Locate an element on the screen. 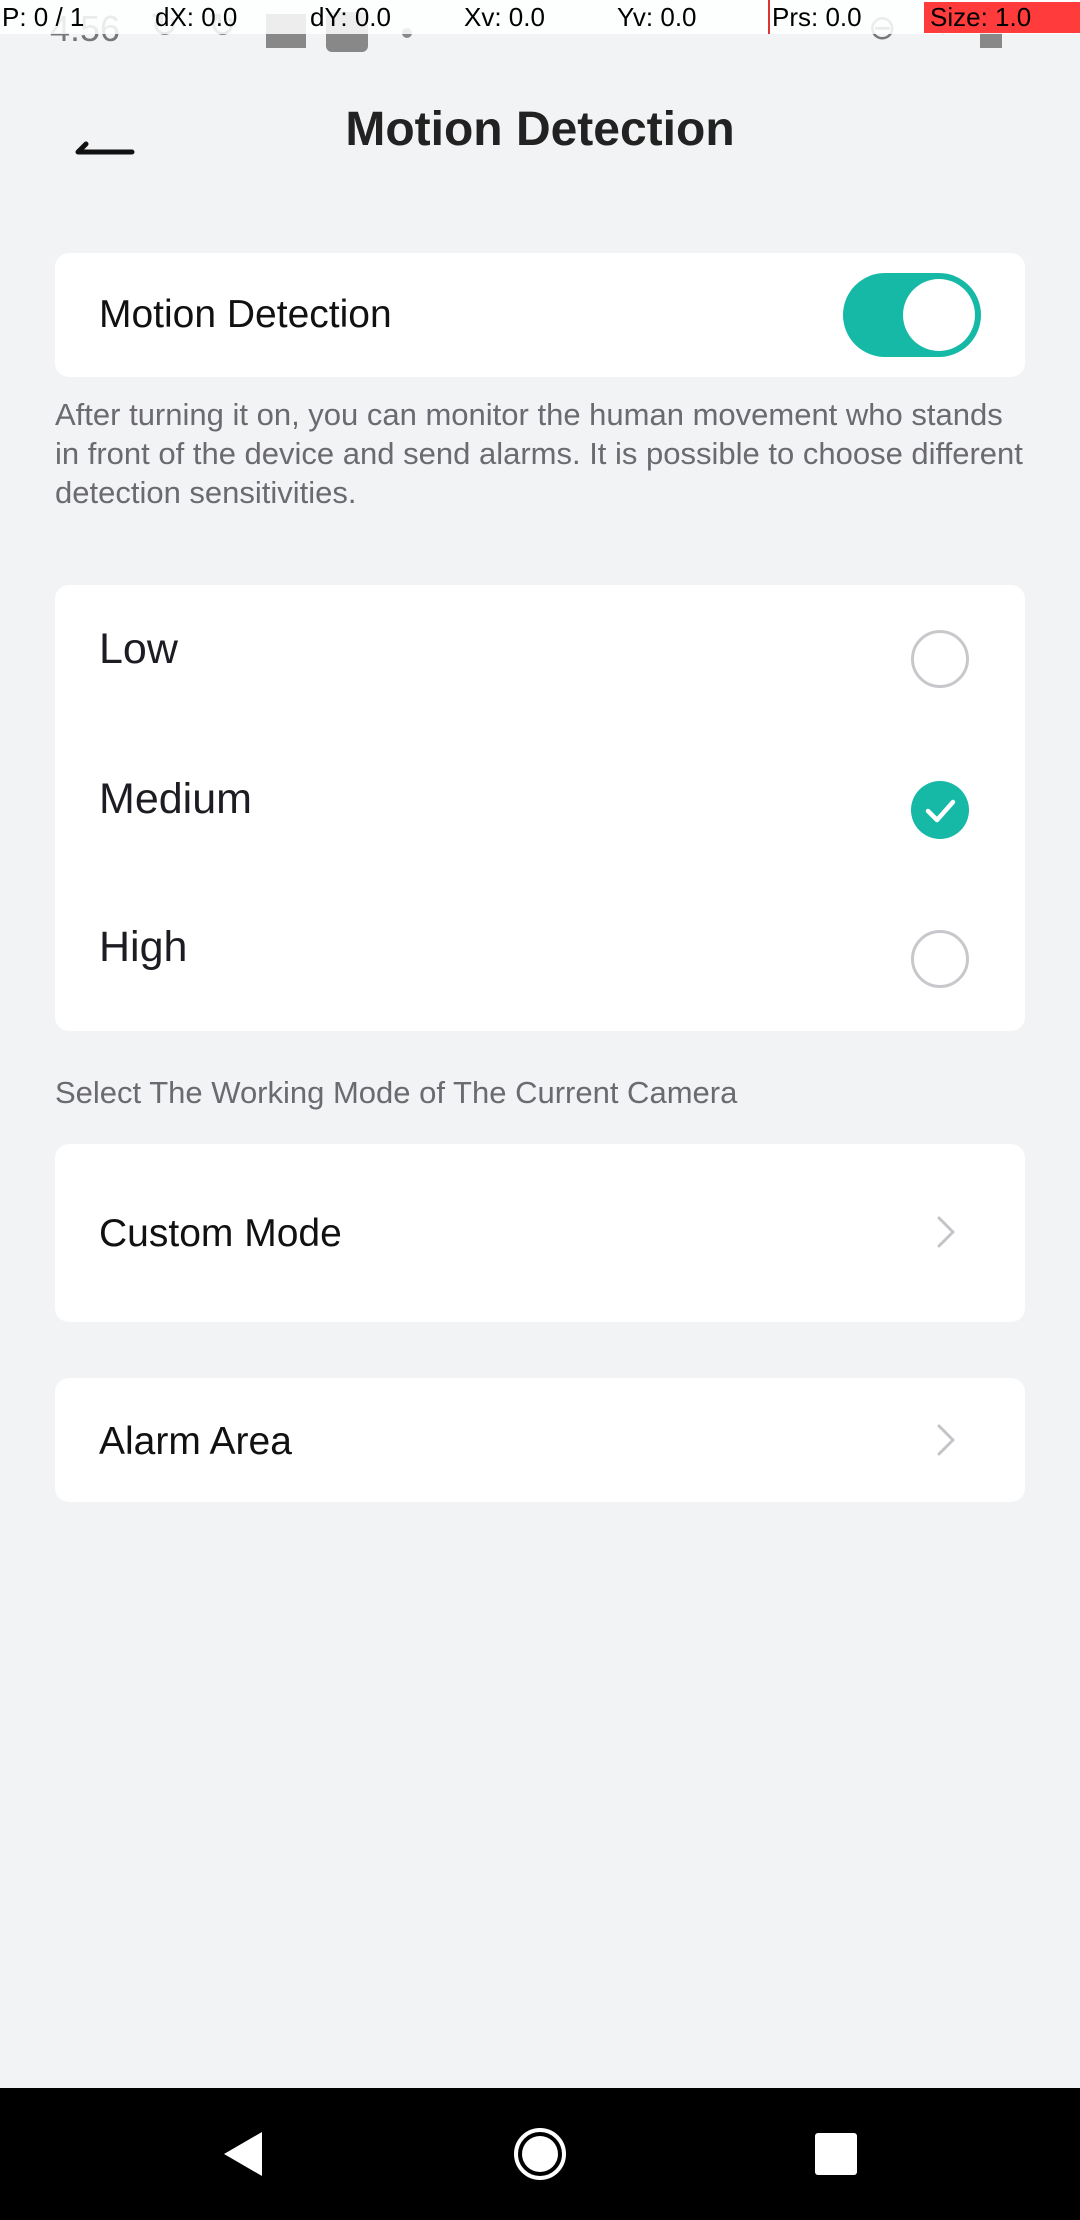 This screenshot has height=2220, width=1080. nav-home-icon is located at coordinates (540, 2154).